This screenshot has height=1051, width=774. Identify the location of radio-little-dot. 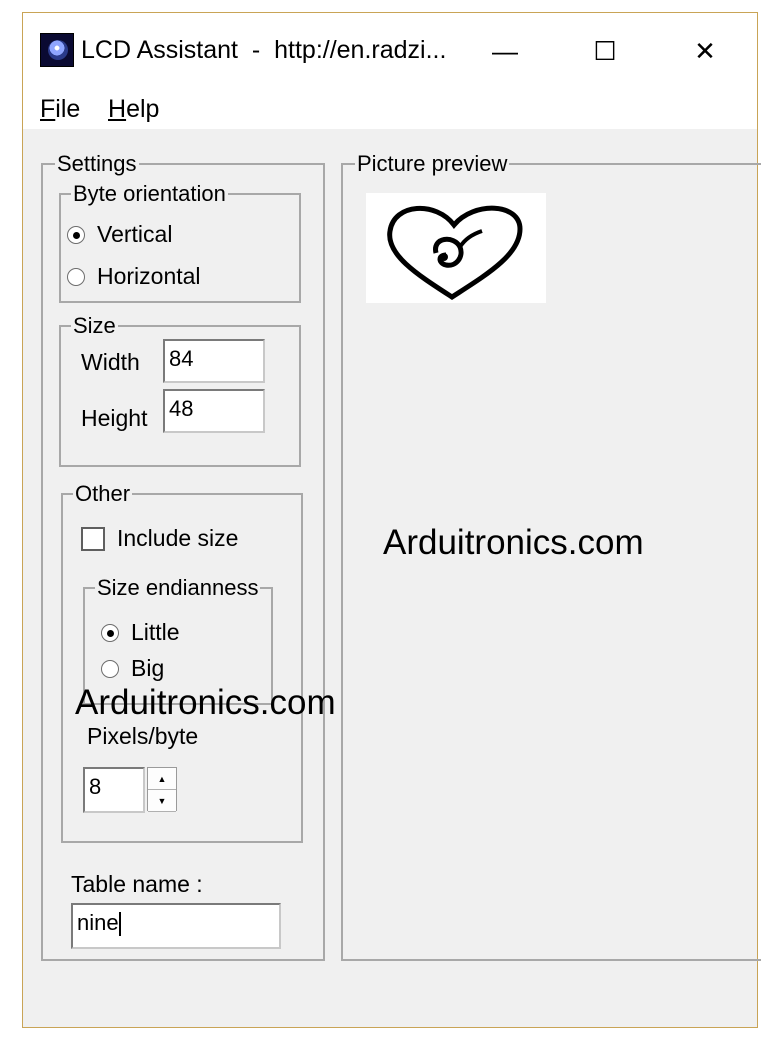
(110, 632).